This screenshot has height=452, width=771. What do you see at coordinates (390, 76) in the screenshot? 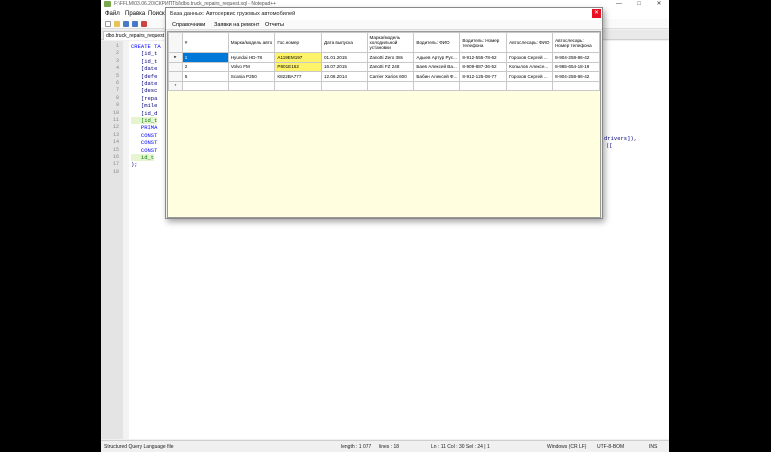
I see `table-cell: Carrier Xarios 600` at bounding box center [390, 76].